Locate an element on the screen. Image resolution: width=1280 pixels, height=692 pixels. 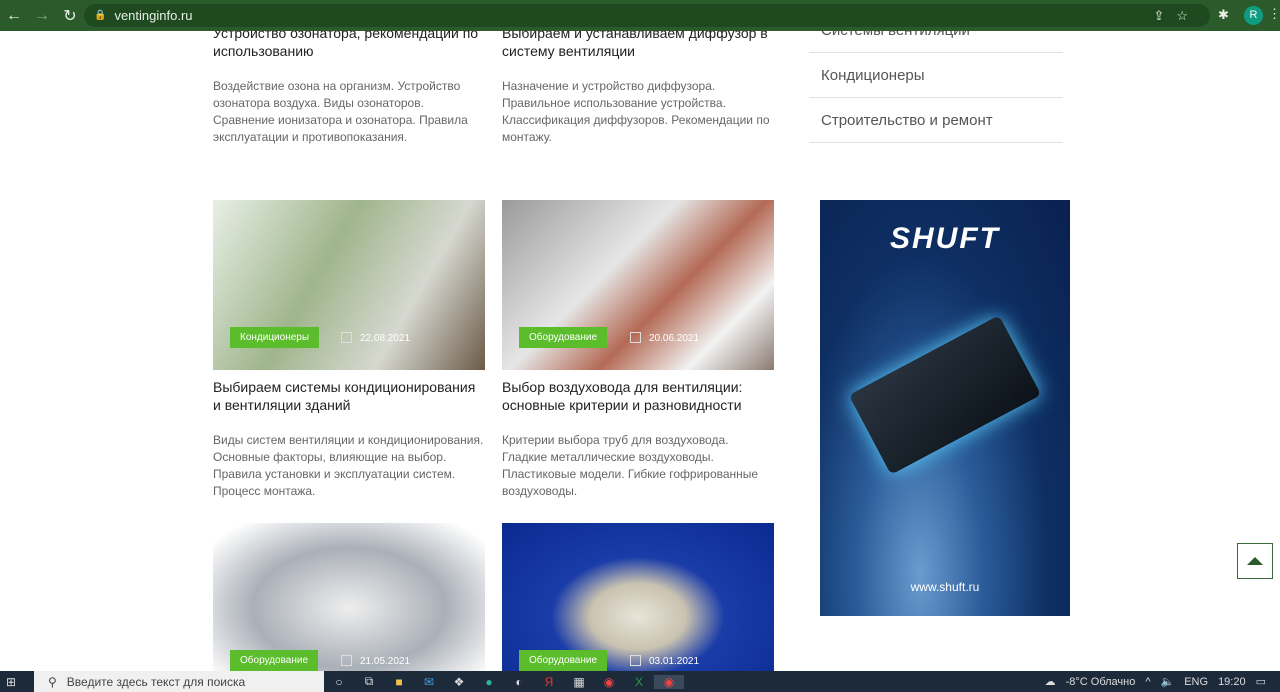
article-date: 20.06.2021 is located at coordinates (674, 338).